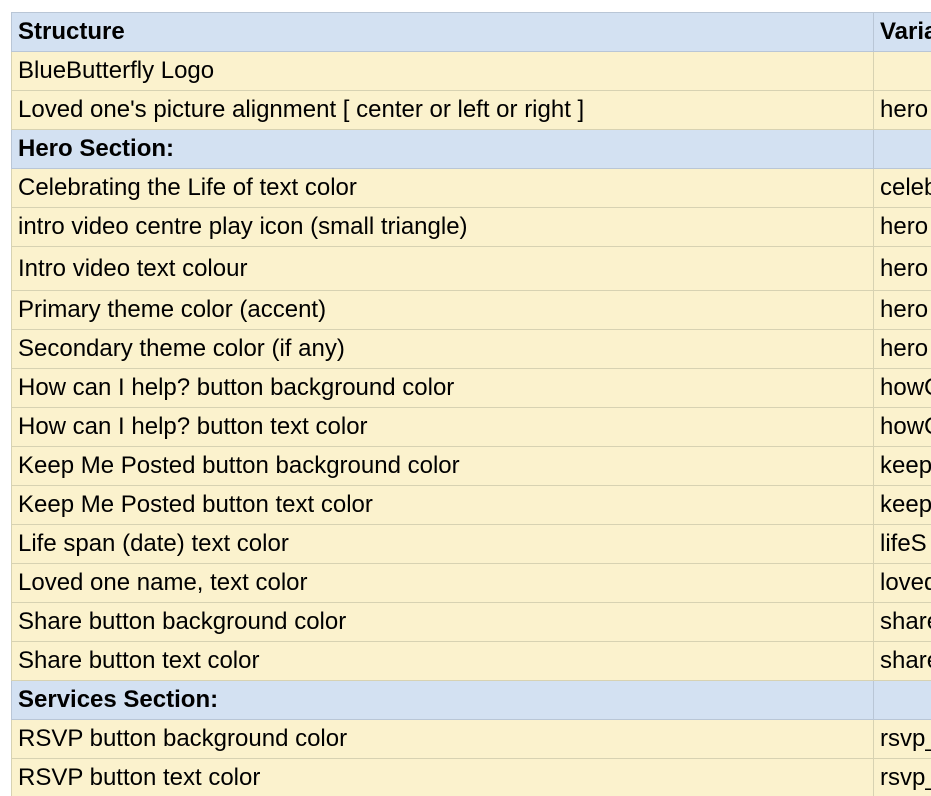  What do you see at coordinates (442, 739) in the screenshot?
I see `structure-cell: RSVP button background color` at bounding box center [442, 739].